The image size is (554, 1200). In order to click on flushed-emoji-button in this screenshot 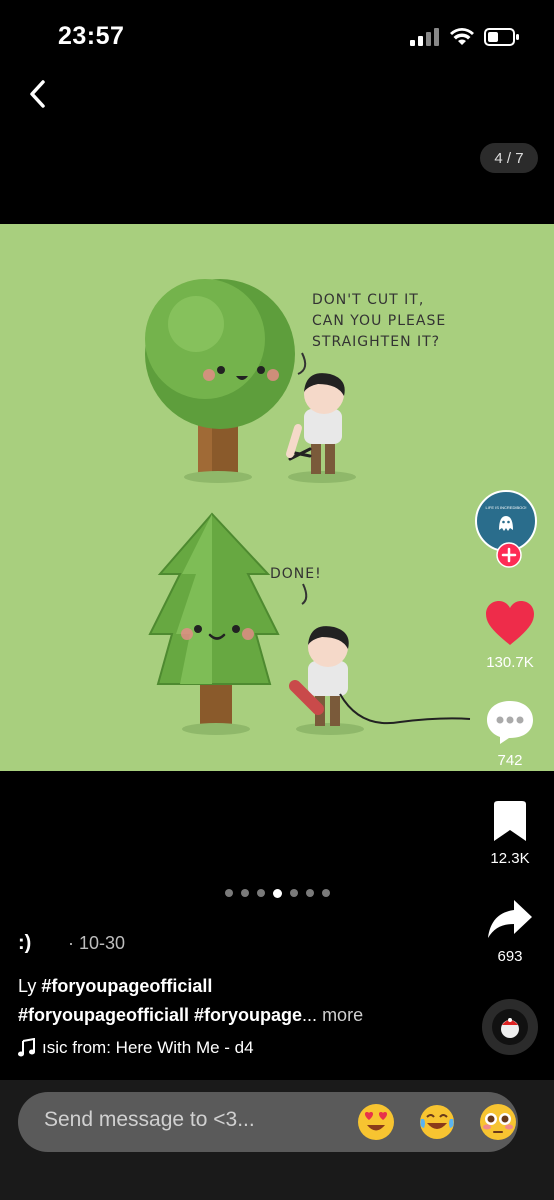, I will do `click(498, 1122)`.